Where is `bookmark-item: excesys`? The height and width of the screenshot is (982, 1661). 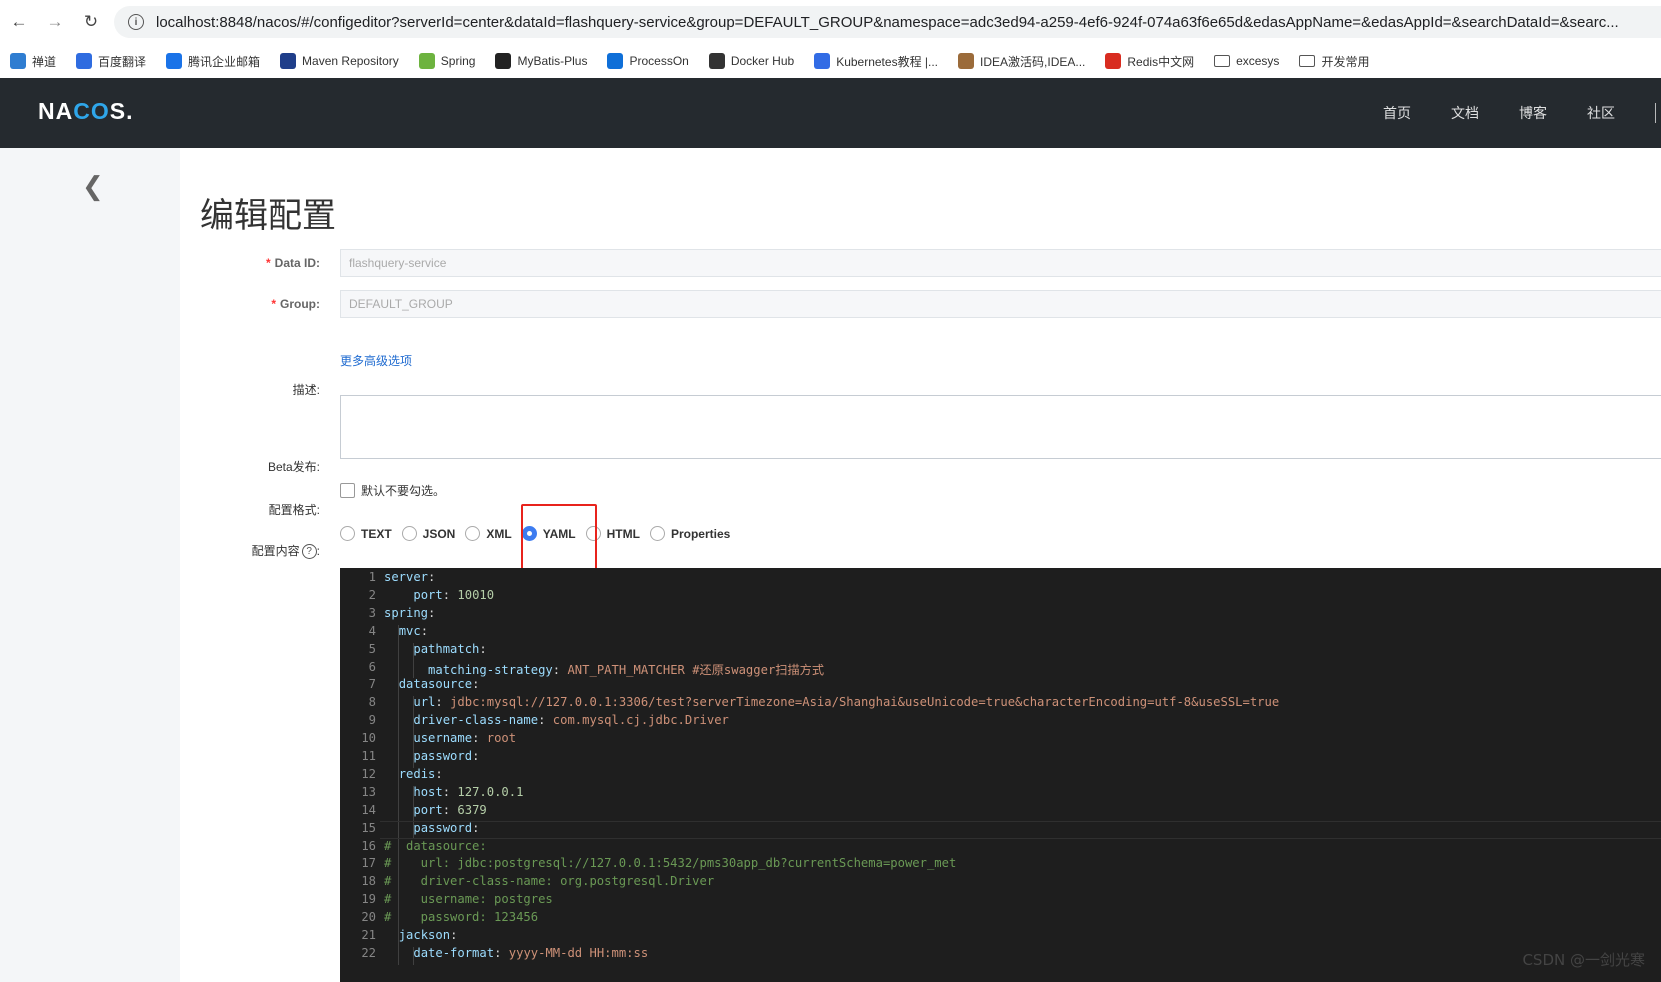 bookmark-item: excesys is located at coordinates (1246, 61).